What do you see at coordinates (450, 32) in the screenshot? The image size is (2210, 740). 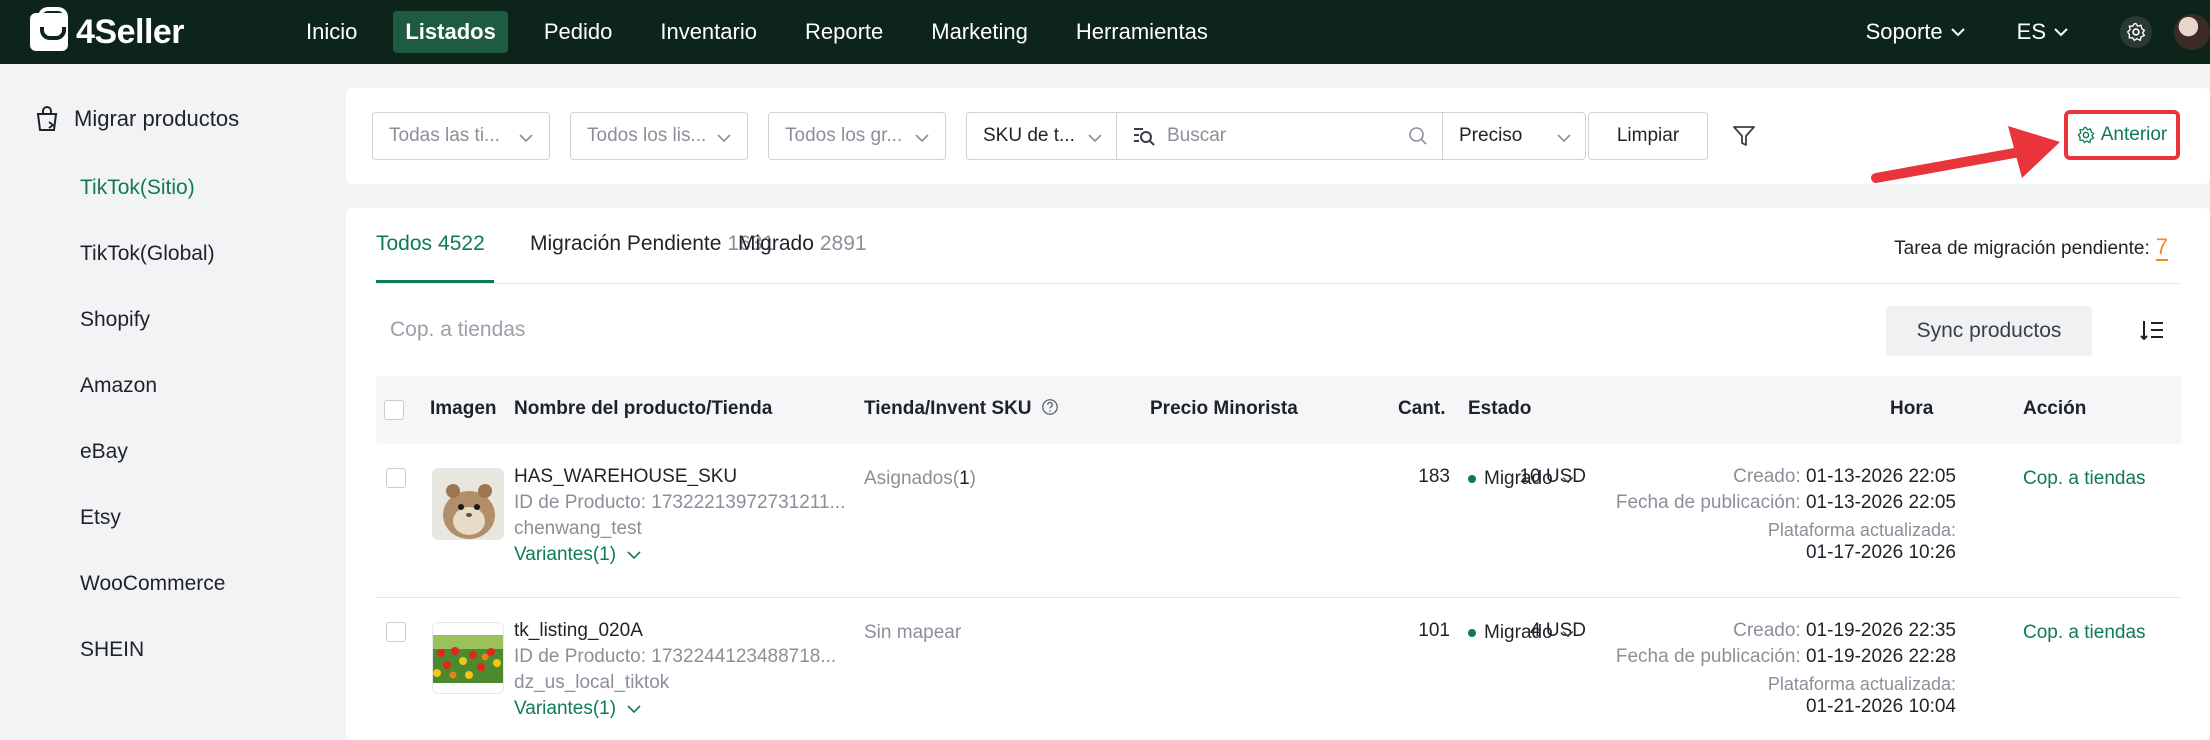 I see `nav-item-listados: Listados` at bounding box center [450, 32].